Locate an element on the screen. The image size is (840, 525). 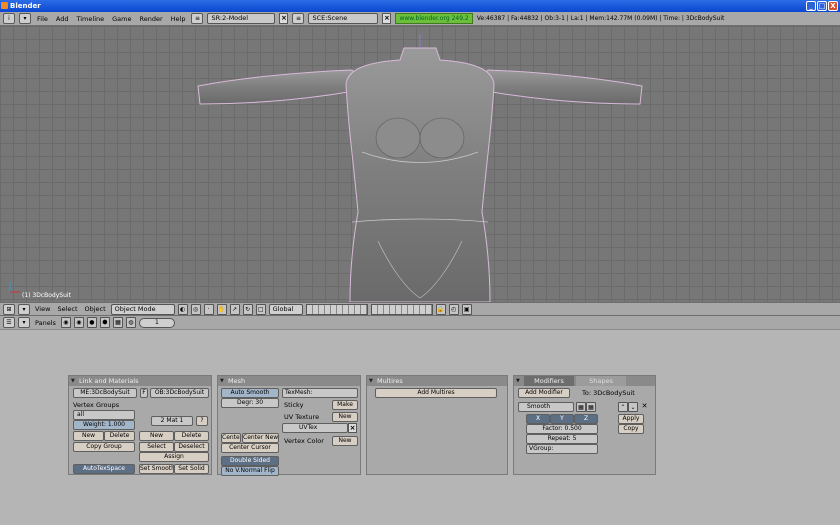
set-smooth-button: Set Smooth is located at coordinates (156, 469).